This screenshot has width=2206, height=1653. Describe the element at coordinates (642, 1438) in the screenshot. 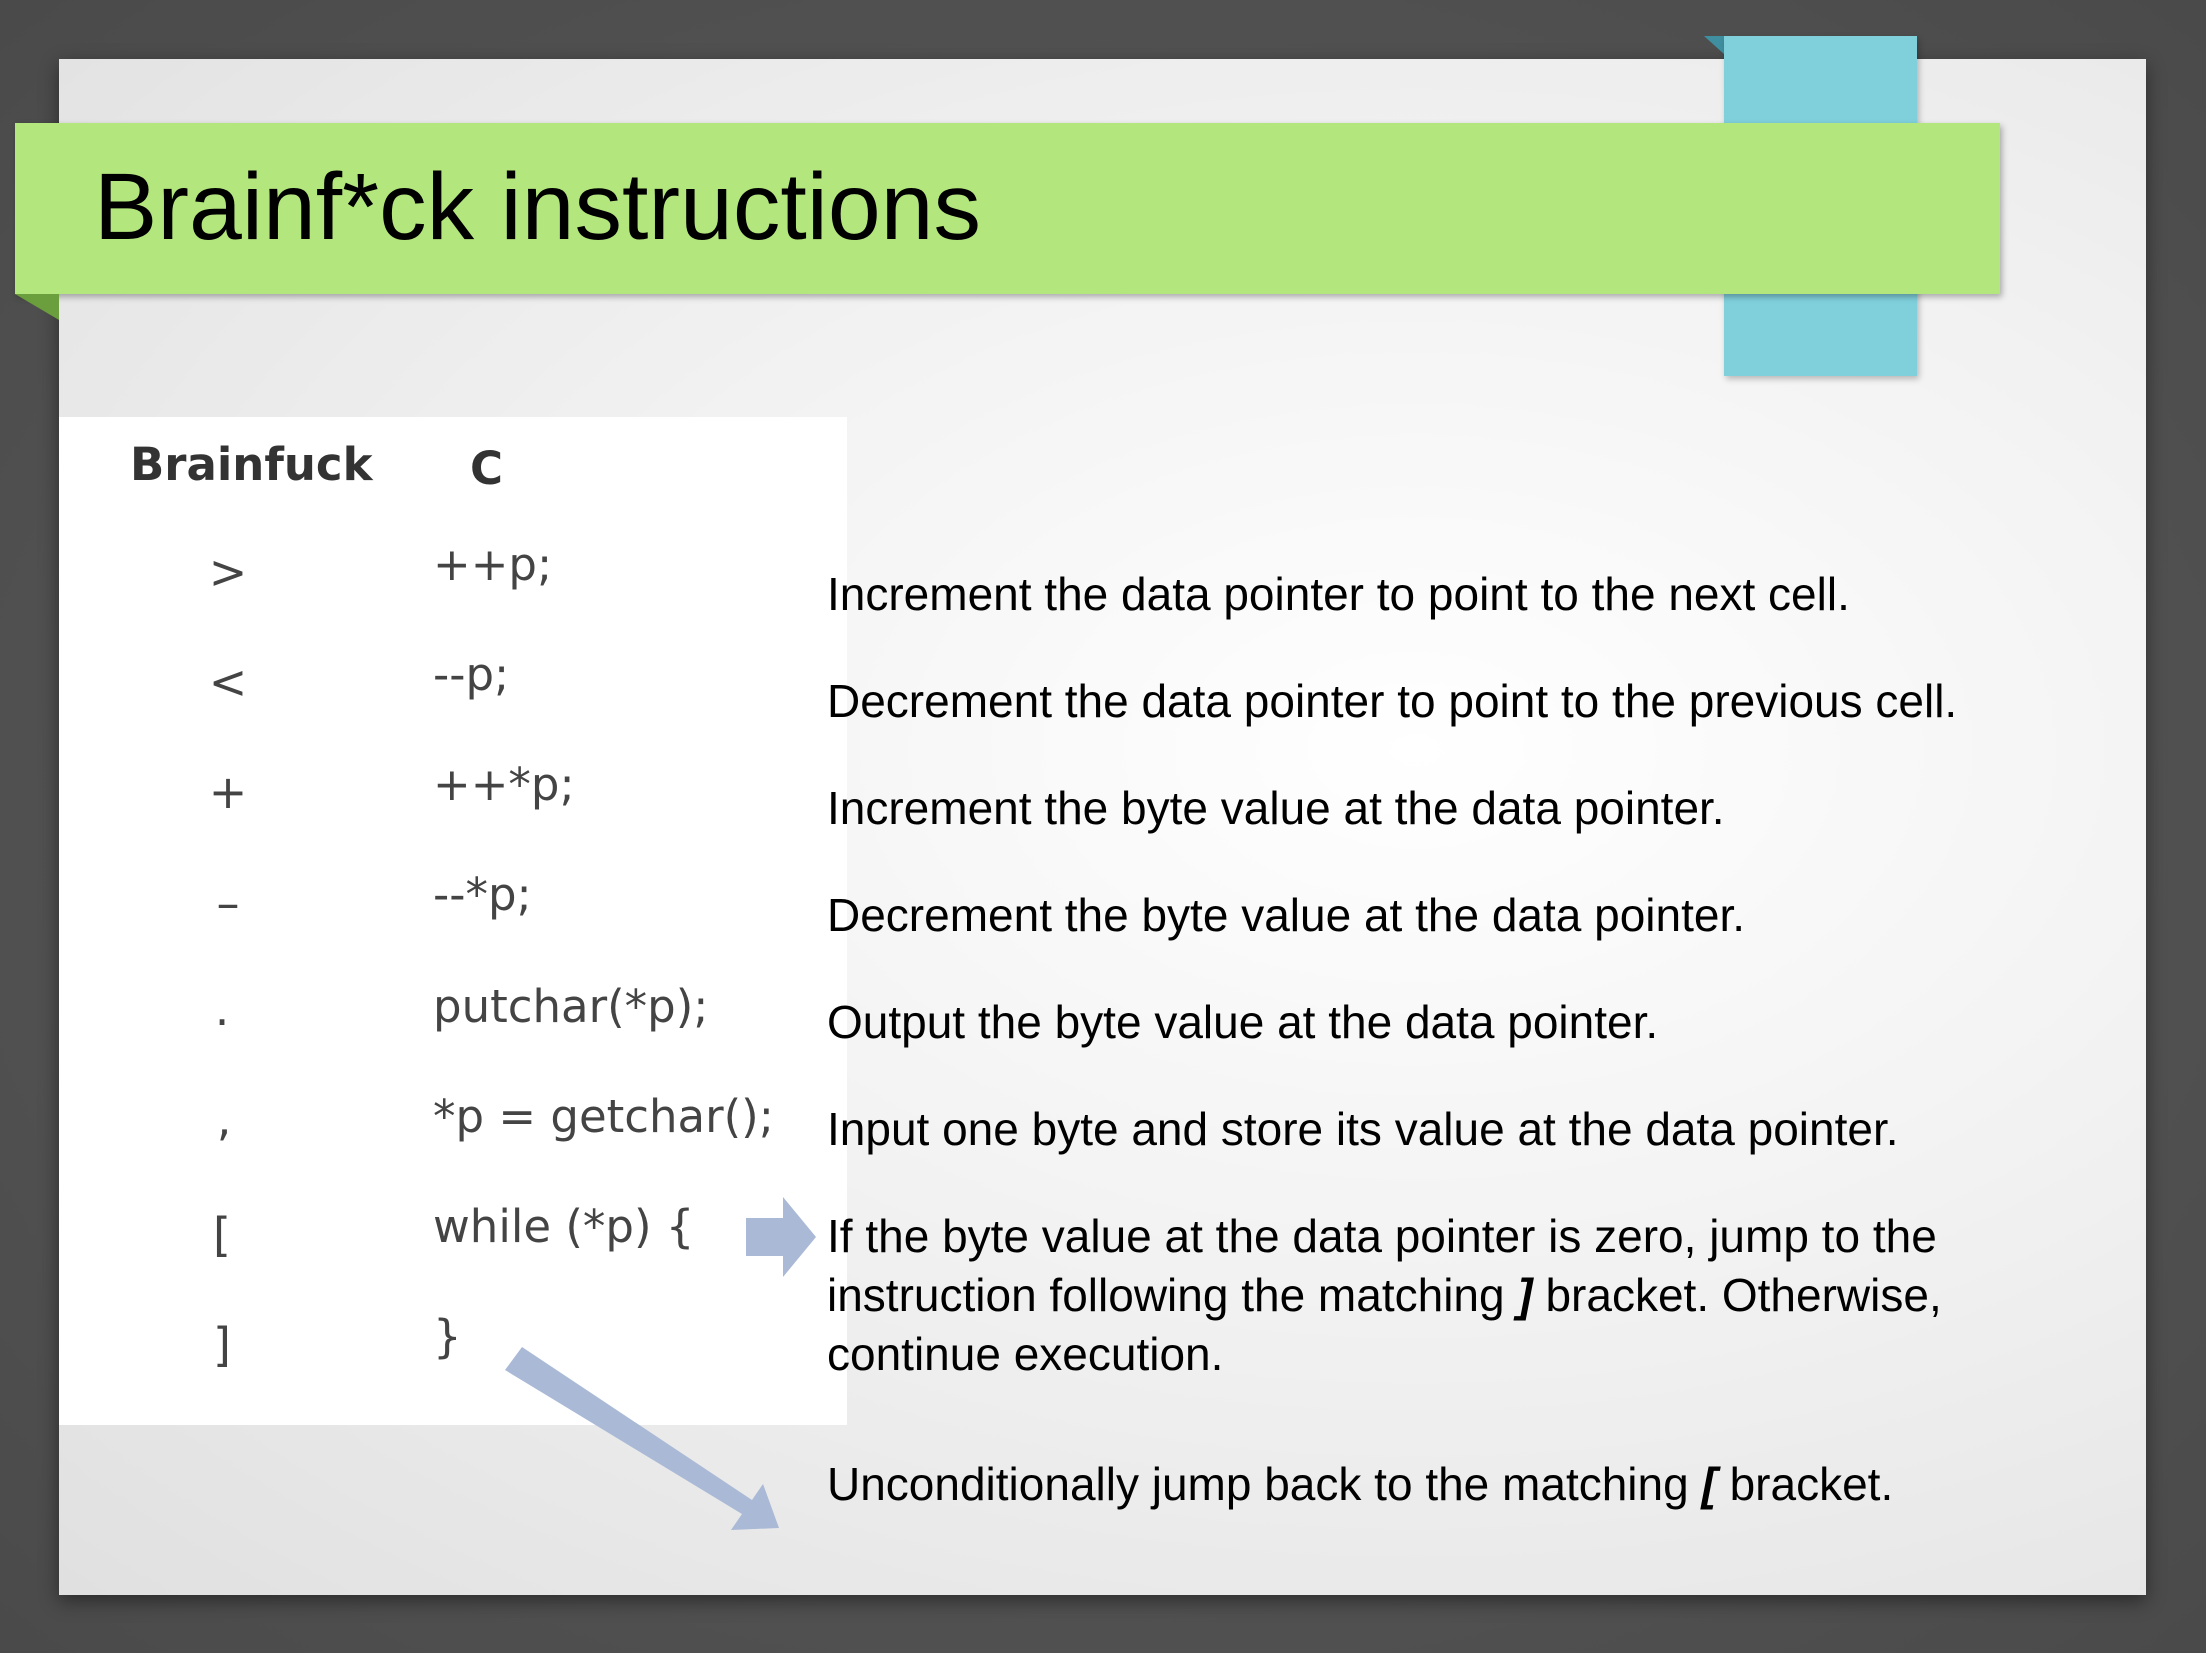

I see `diagonal-arrow-icon` at that location.